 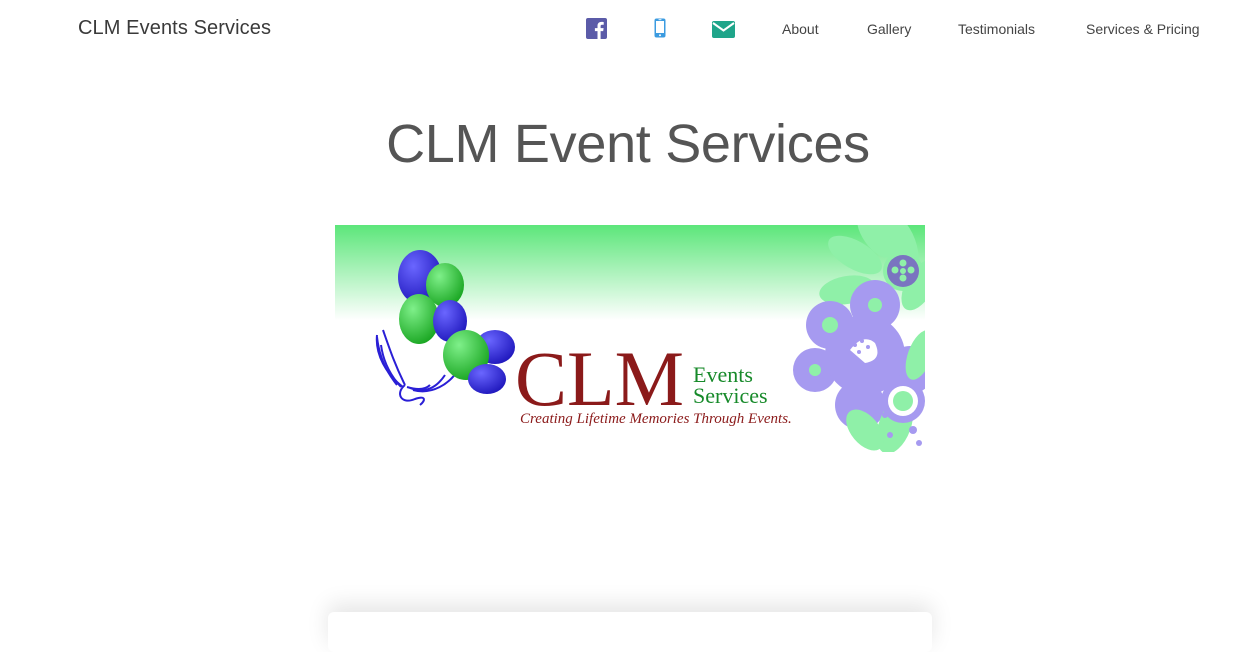 I want to click on envelope-icon, so click(x=723, y=32).